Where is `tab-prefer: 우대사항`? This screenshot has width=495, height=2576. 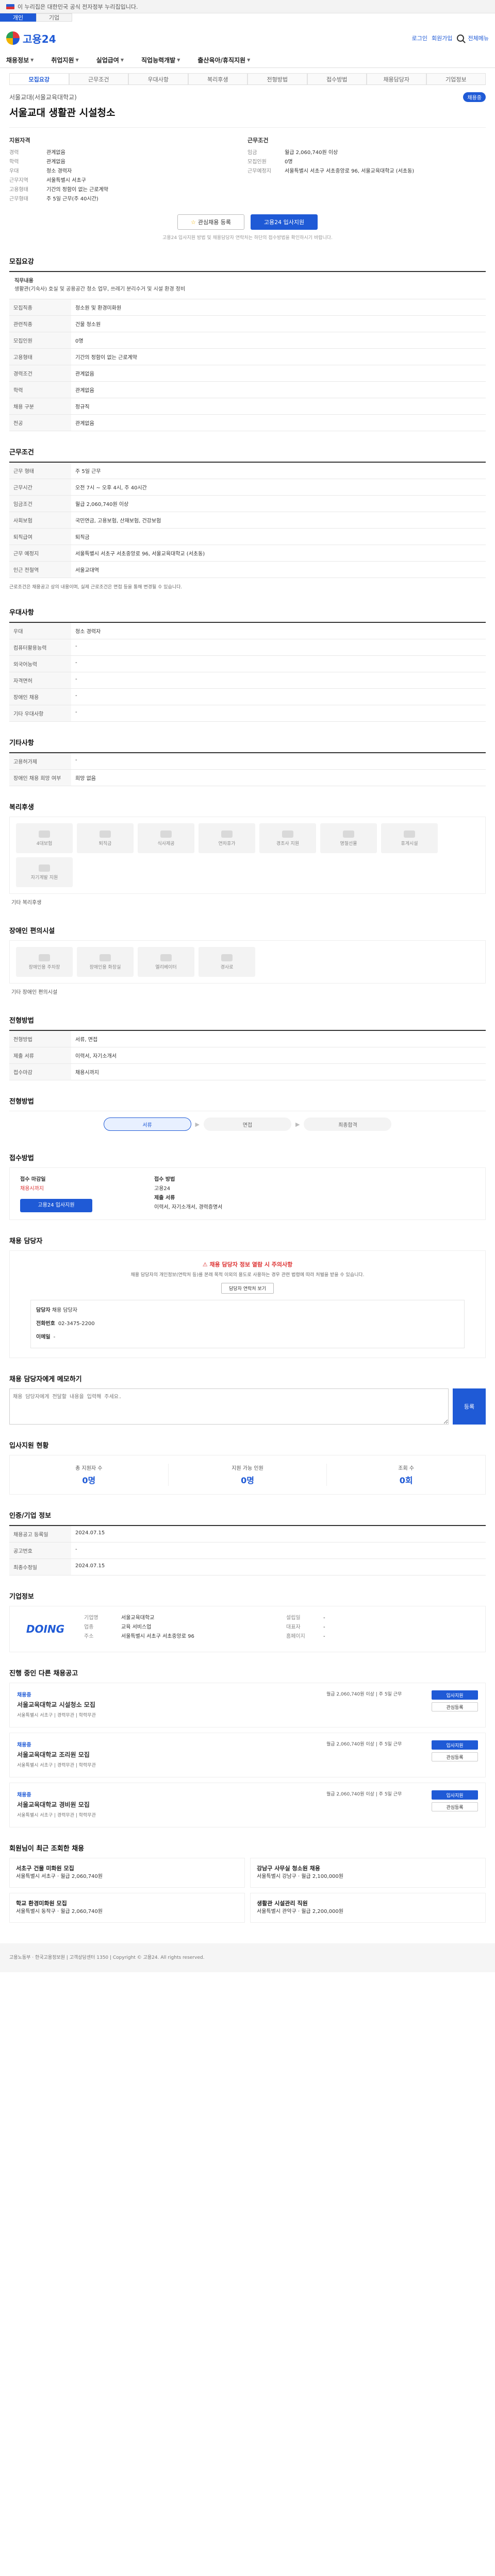 tab-prefer: 우대사항 is located at coordinates (158, 79).